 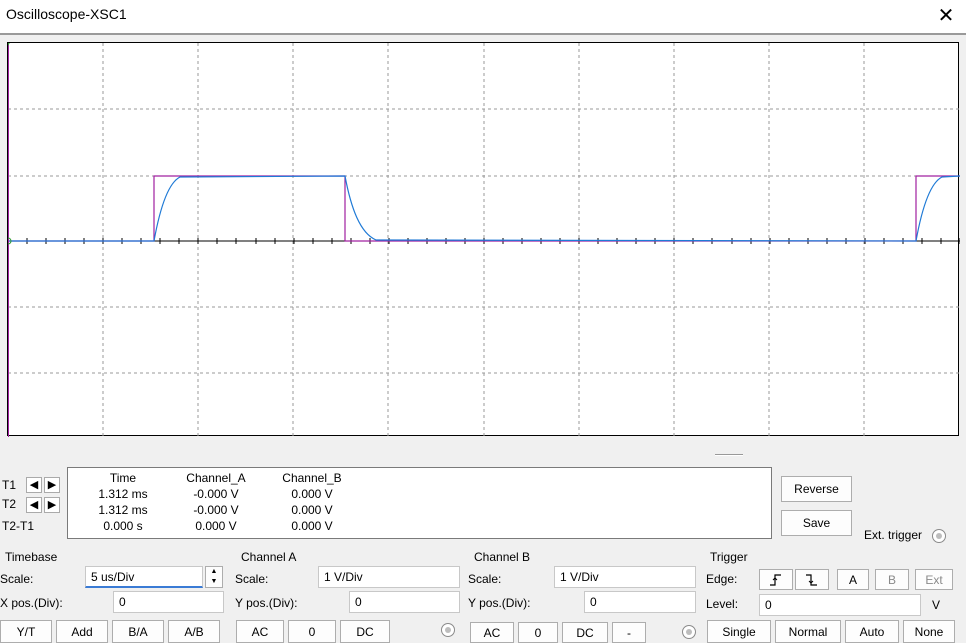 I want to click on timebase-scale-label: Scale:, so click(x=17, y=579).